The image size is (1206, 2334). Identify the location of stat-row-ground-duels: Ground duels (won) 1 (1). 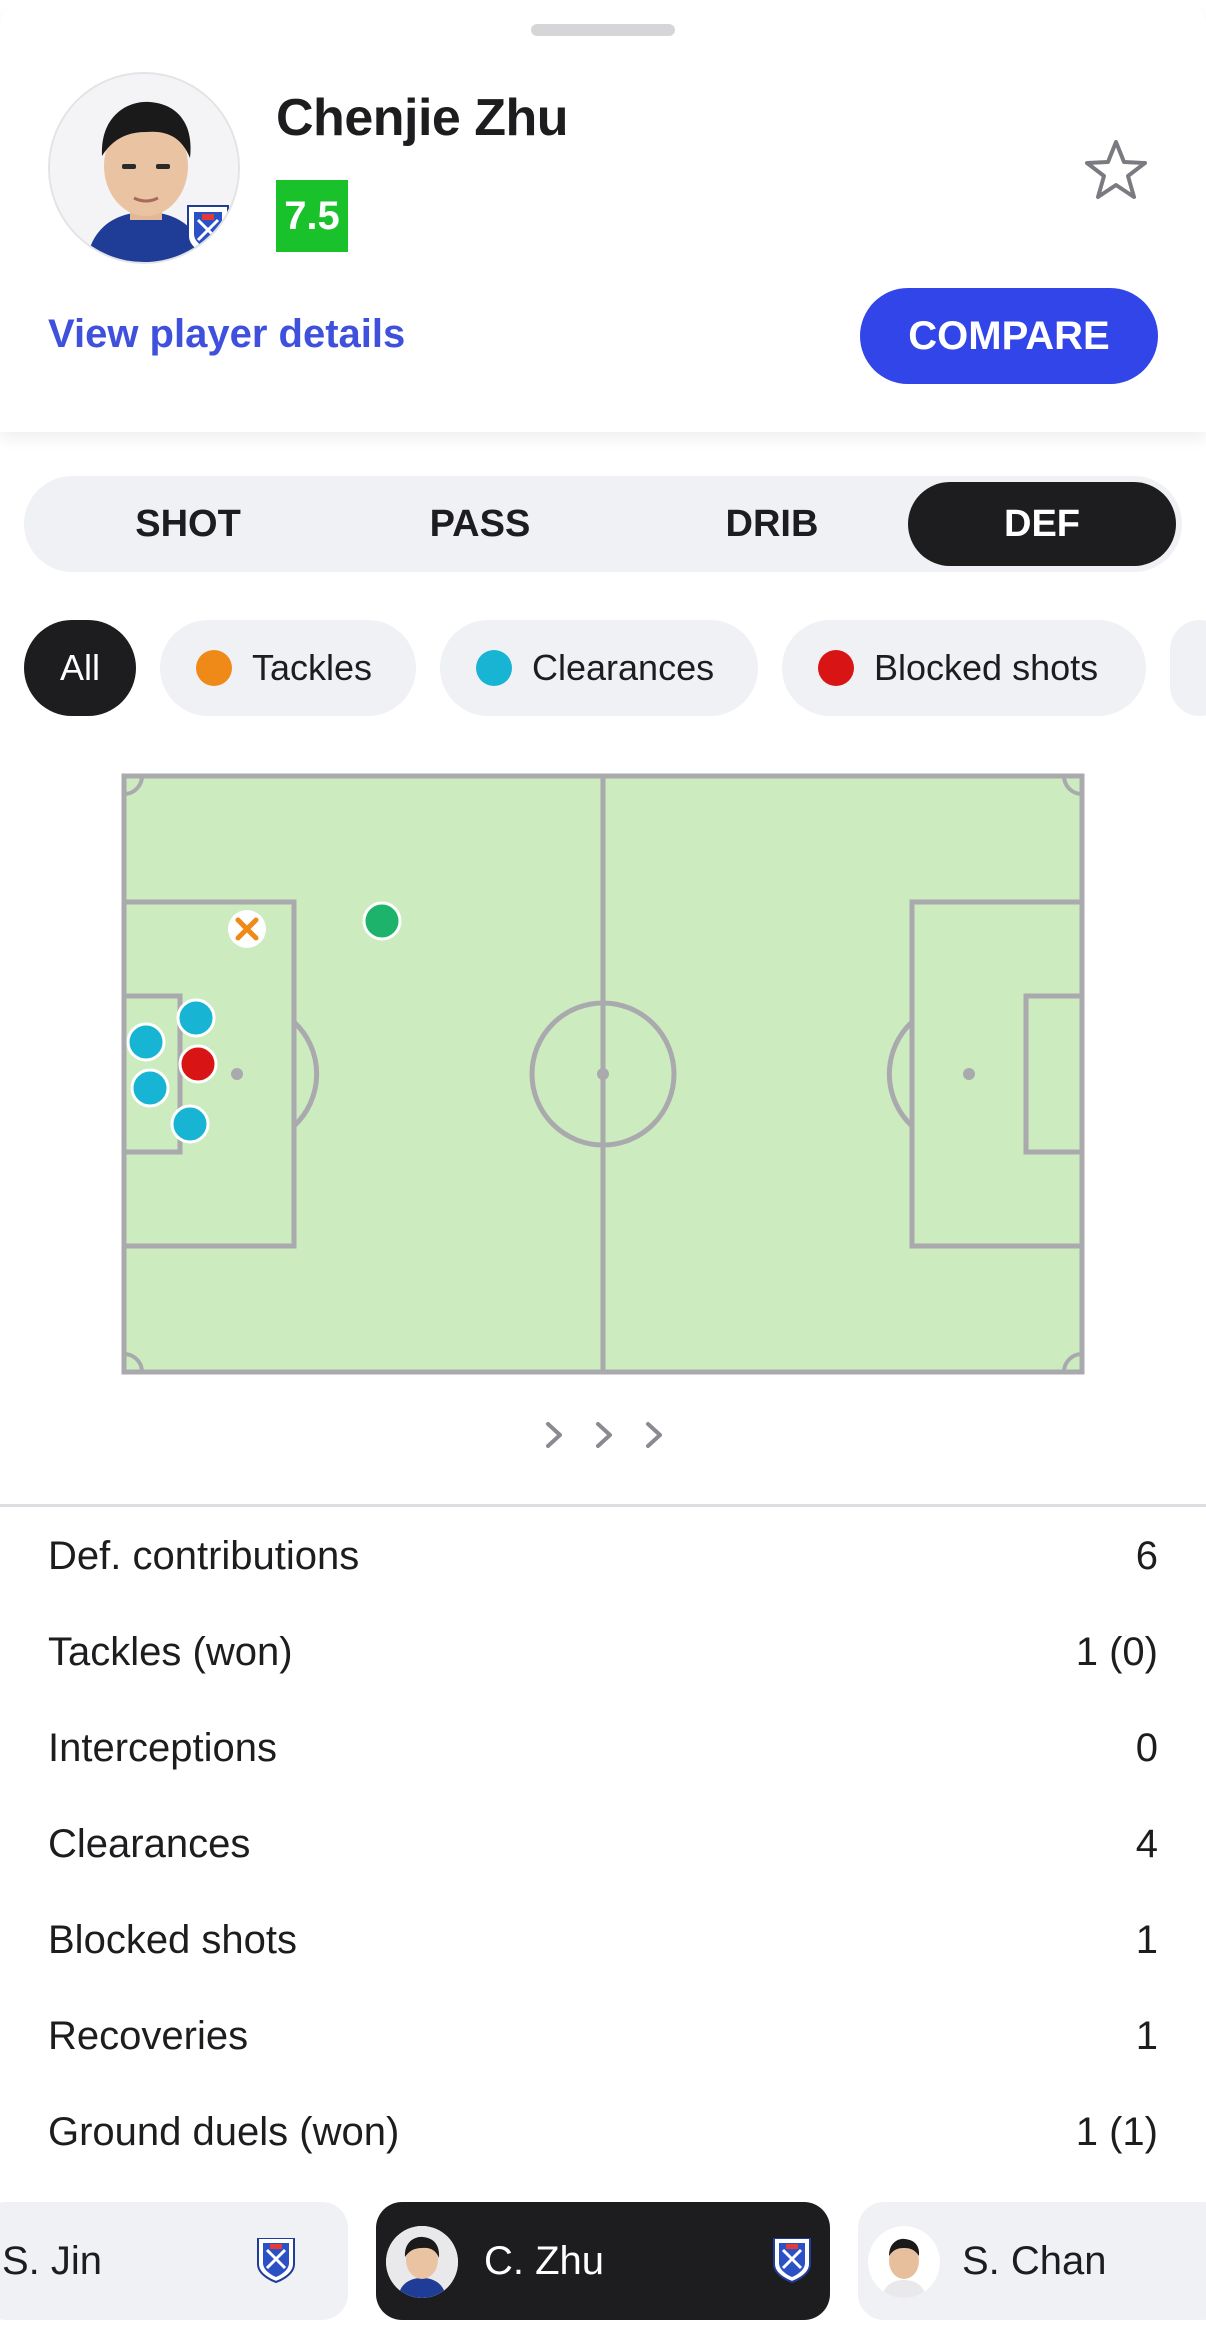
(603, 2132).